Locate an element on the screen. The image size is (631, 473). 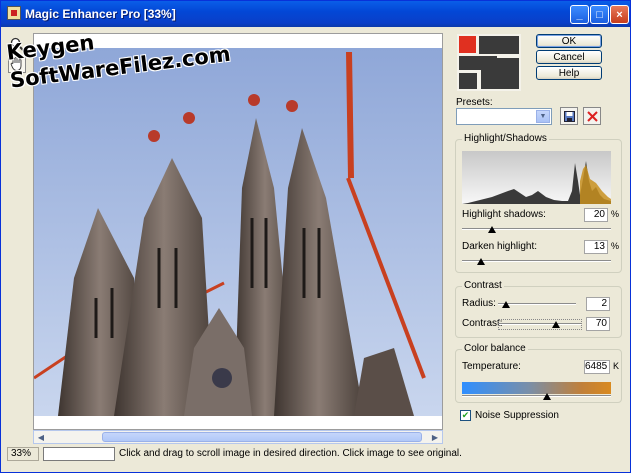
presets-label: Presets: is located at coordinates (474, 102).